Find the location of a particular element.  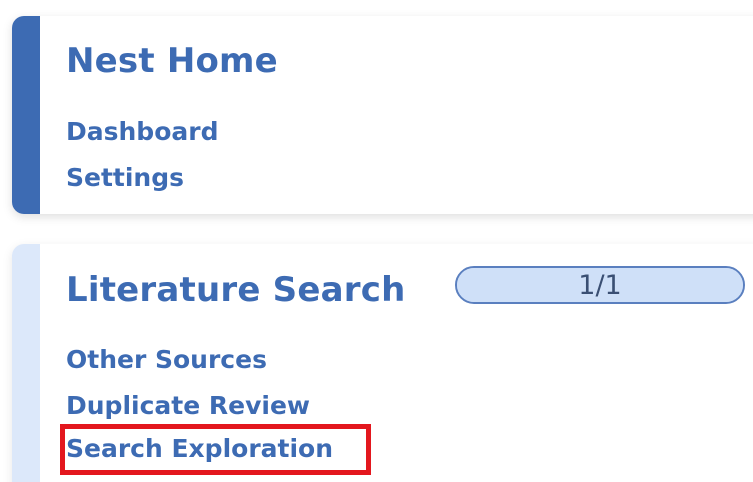

search-exploration-link: Search Exploration is located at coordinates (199, 448).